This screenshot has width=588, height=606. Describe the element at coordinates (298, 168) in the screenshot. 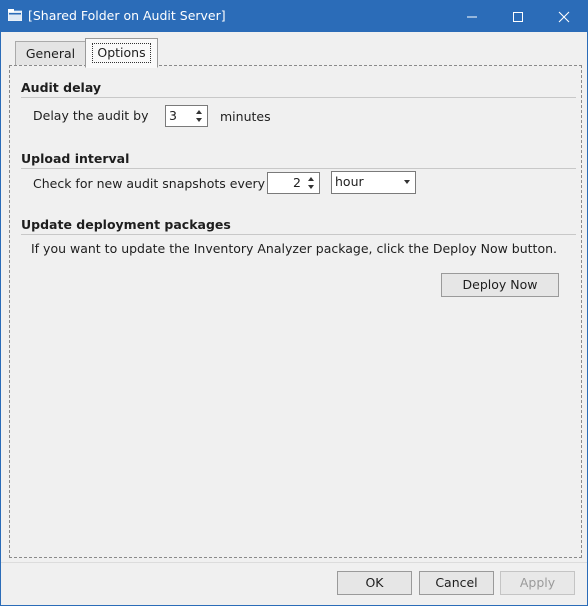

I see `upload-interval-divider` at that location.